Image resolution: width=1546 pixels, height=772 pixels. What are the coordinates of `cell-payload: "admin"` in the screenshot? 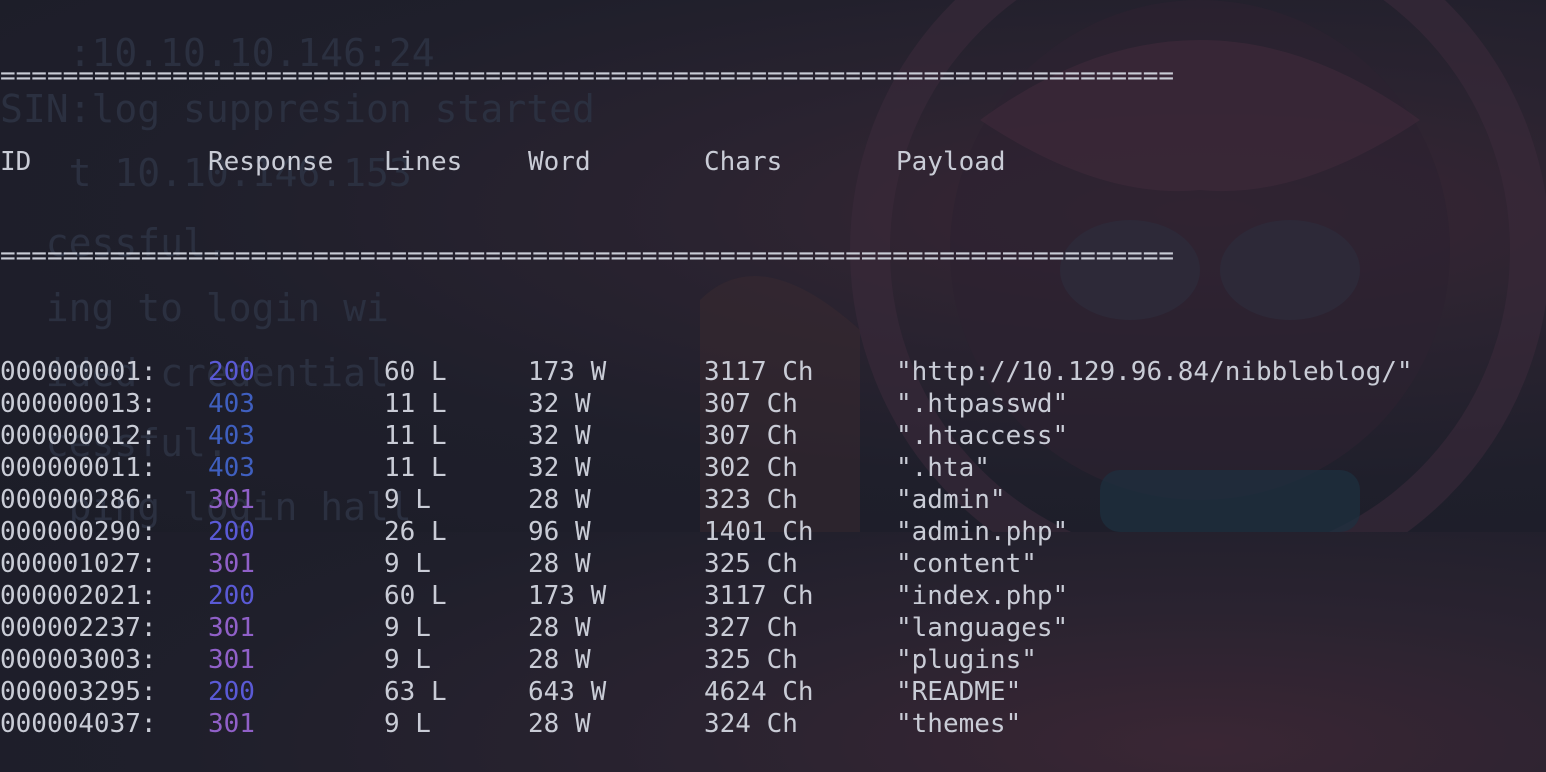 It's located at (951, 500).